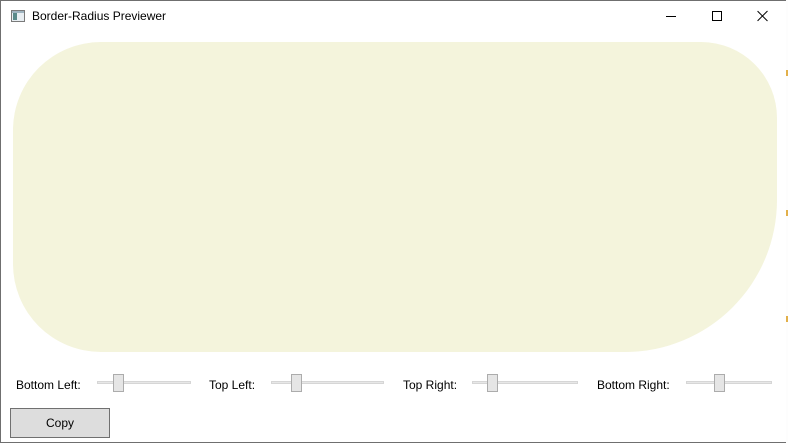 The height and width of the screenshot is (443, 788). Describe the element at coordinates (430, 385) in the screenshot. I see `top-right-label: Top Right:` at that location.